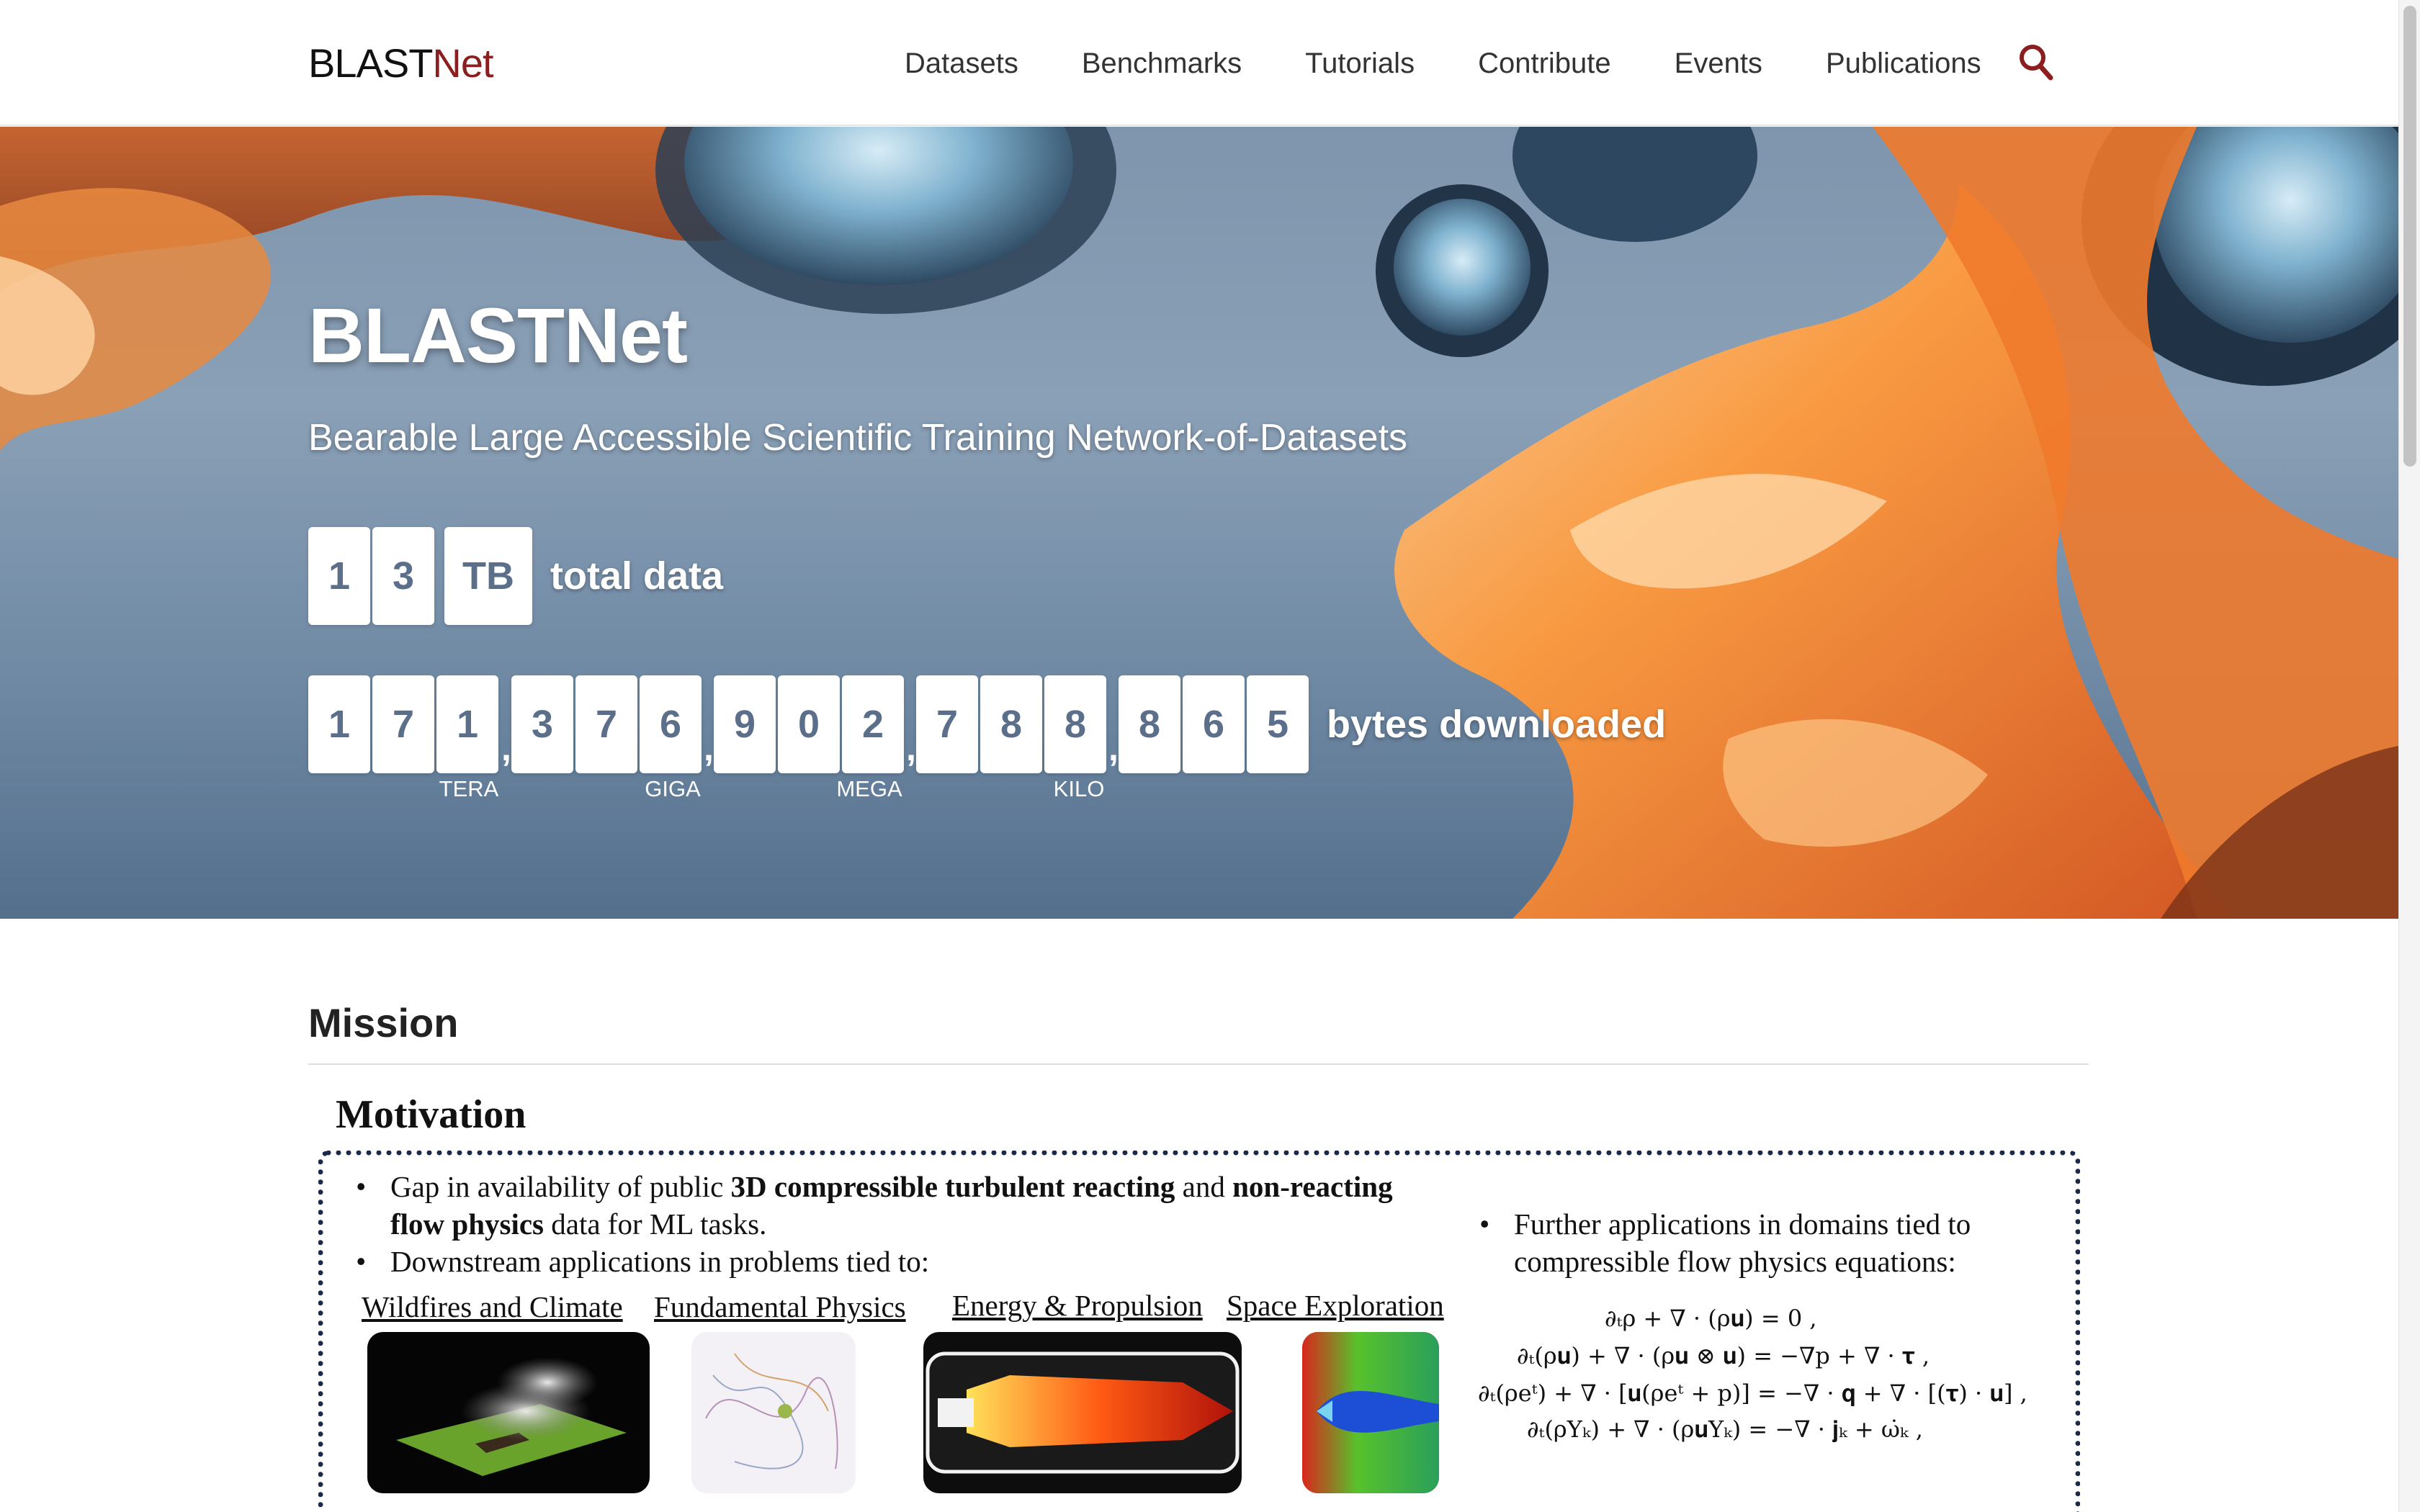  I want to click on bullet-text: and, so click(1204, 1186).